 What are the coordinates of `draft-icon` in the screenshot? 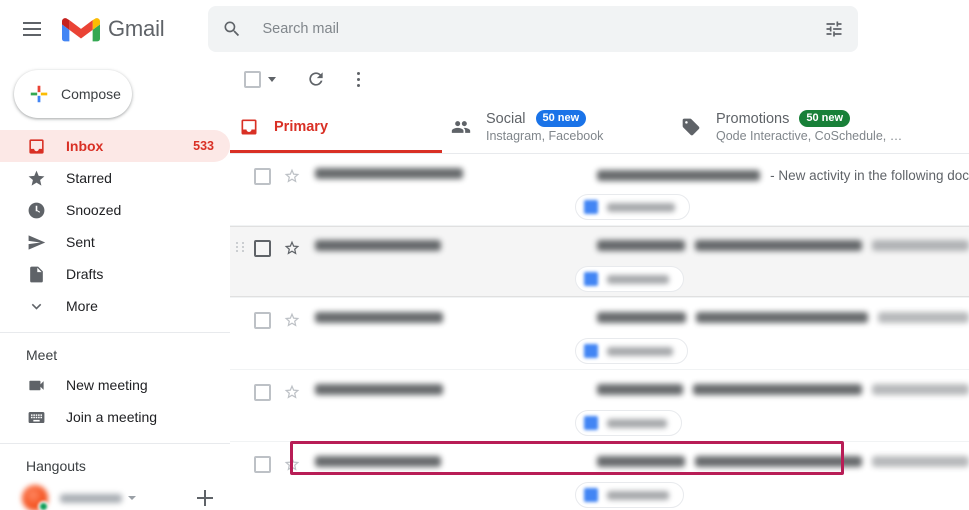 It's located at (36, 274).